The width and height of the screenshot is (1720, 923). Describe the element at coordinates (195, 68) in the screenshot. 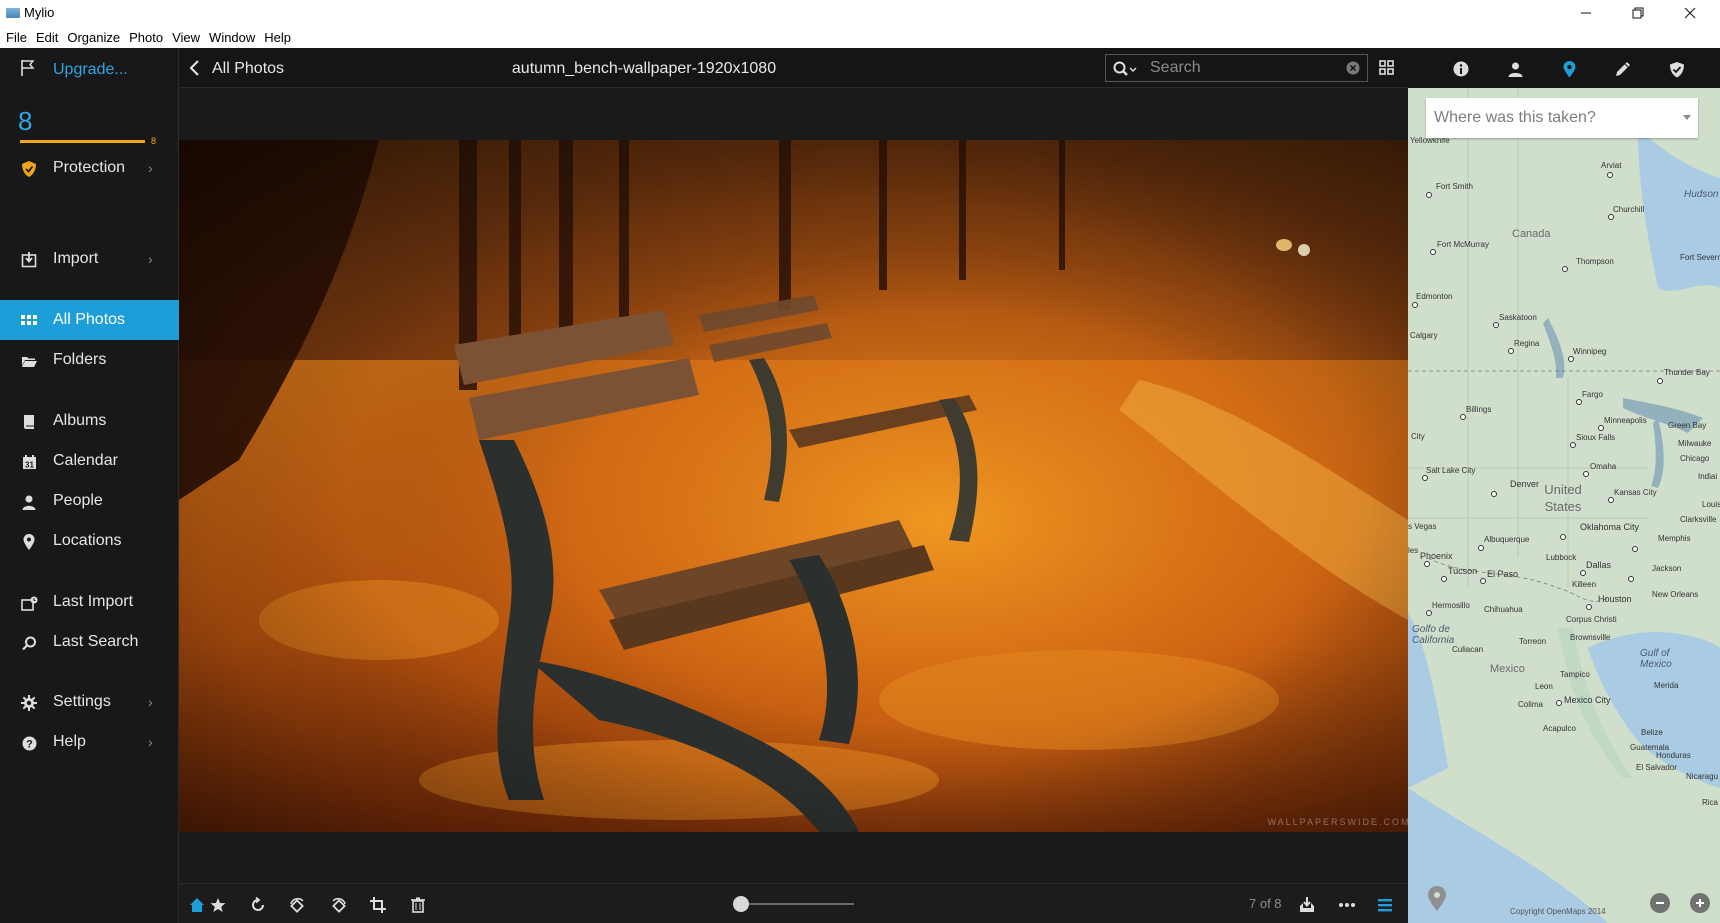

I see `back-chevron-icon` at that location.